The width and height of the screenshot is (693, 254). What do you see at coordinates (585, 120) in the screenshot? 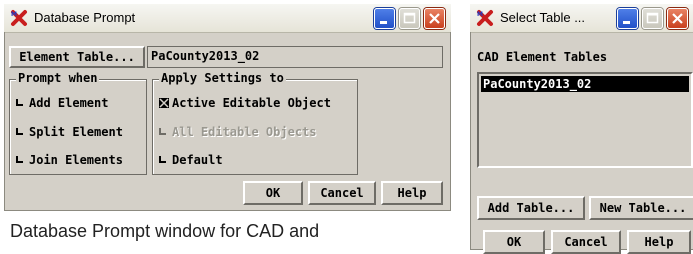
I see `tables-listbox: PaCounty2013_02` at bounding box center [585, 120].